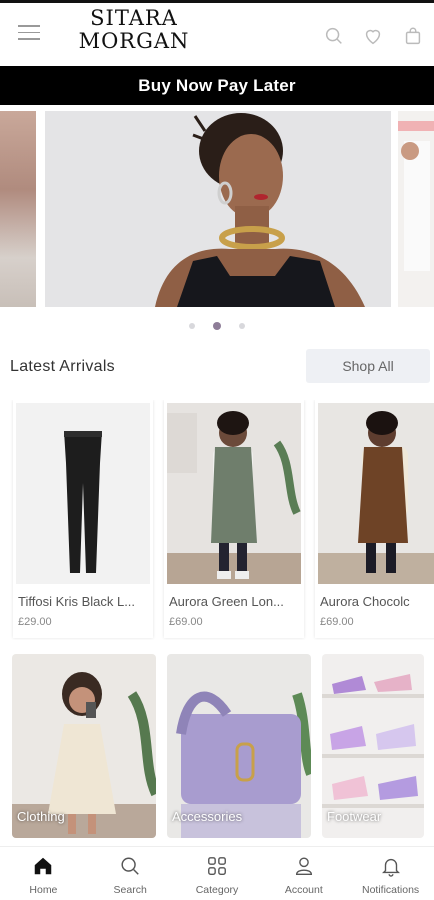 This screenshot has height=900, width=434. I want to click on bell-icon, so click(390, 867).